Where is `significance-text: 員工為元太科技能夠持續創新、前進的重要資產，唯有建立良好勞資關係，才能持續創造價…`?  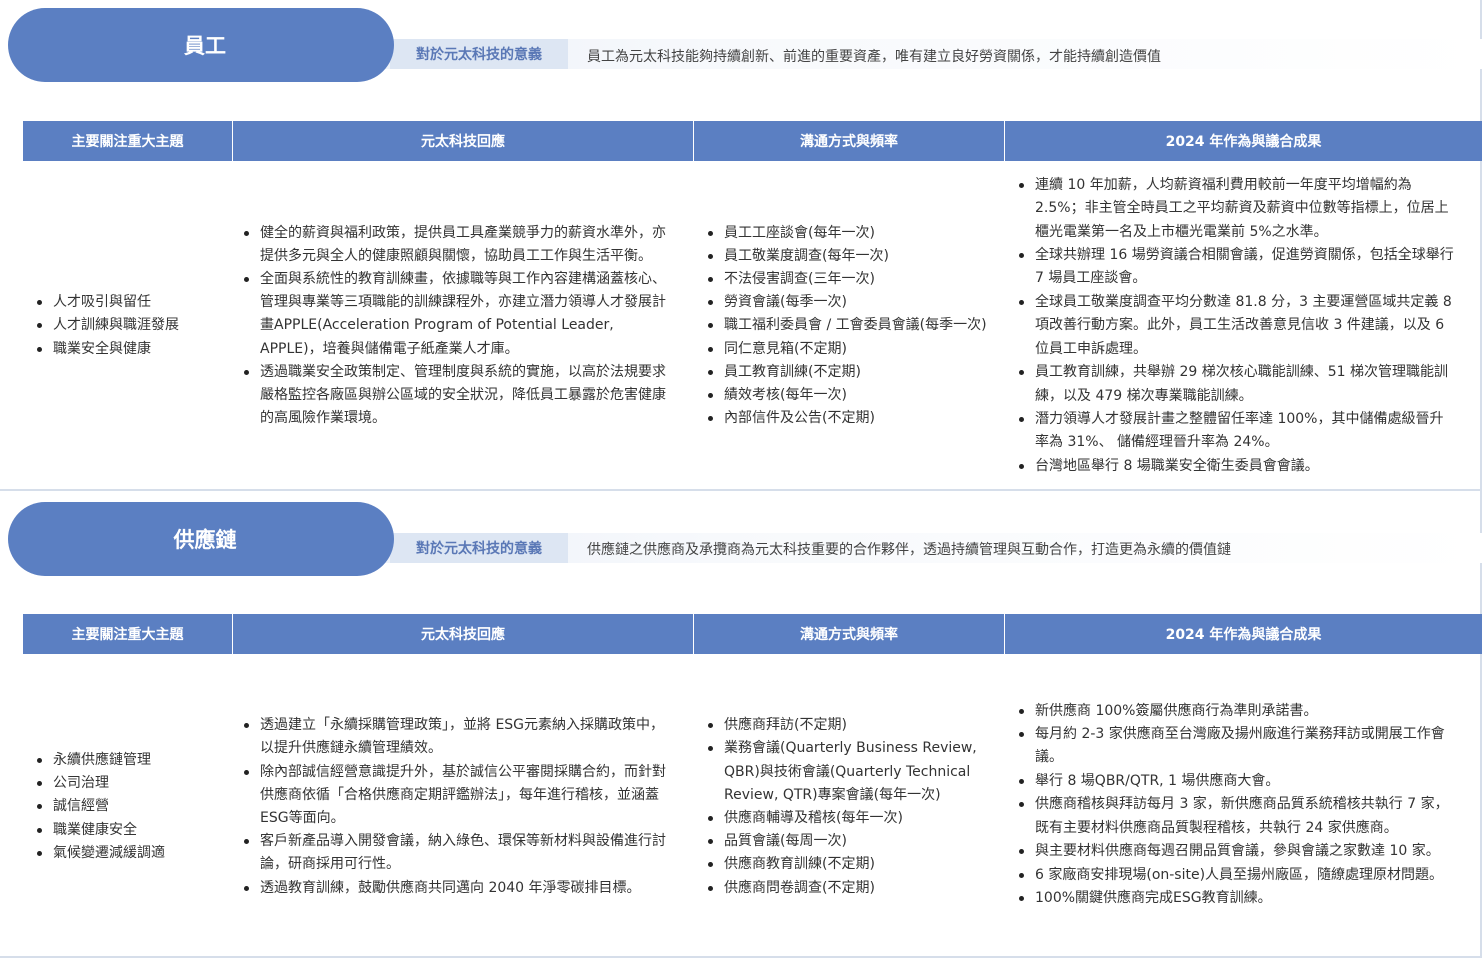
significance-text: 員工為元太科技能夠持續創新、前進的重要資產，唯有建立良好勞資關係，才能持續創造價… is located at coordinates (874, 57).